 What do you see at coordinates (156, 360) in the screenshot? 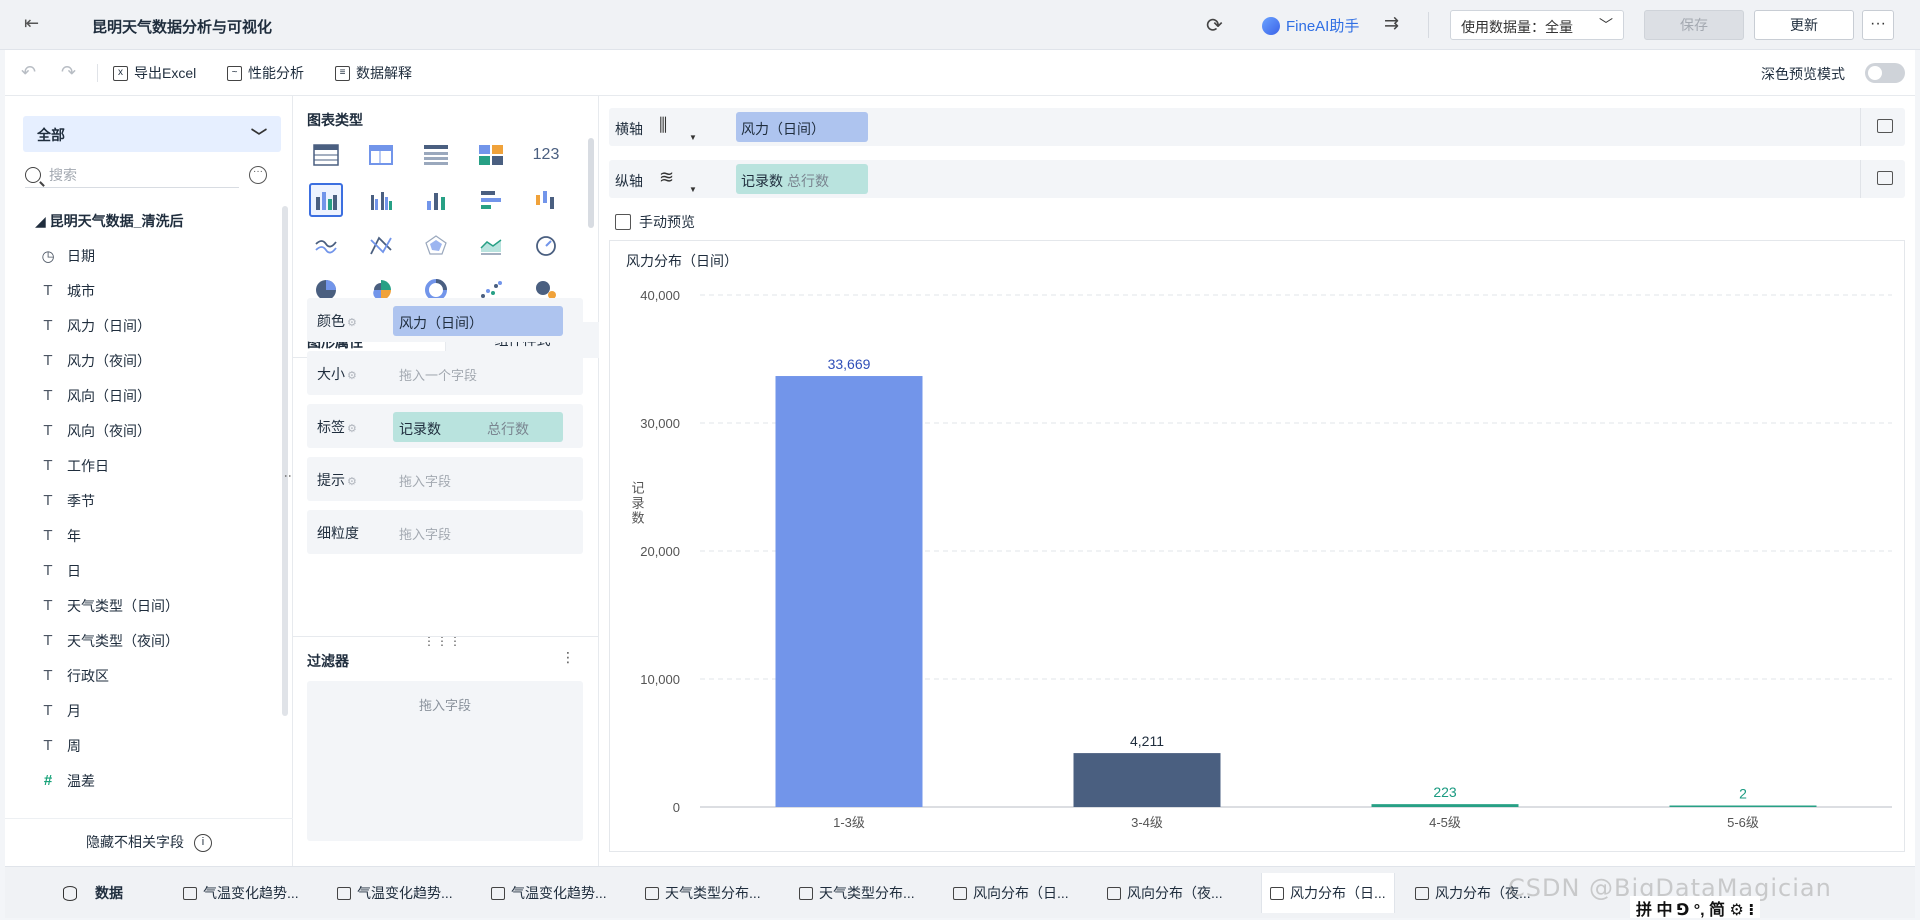
I see `field-item: T 风力（夜间）` at bounding box center [156, 360].